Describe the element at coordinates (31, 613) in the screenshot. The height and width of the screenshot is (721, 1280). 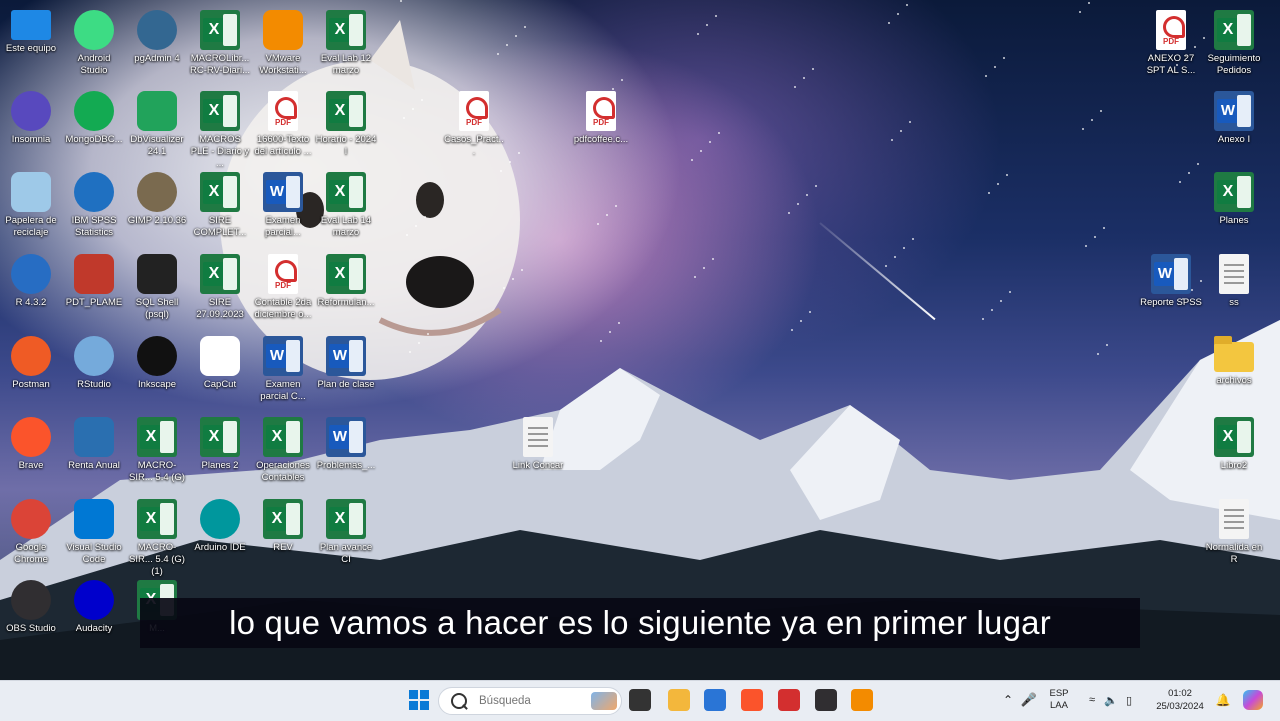
I see `desktop-icon-obs-studio: OBS Studio` at that location.